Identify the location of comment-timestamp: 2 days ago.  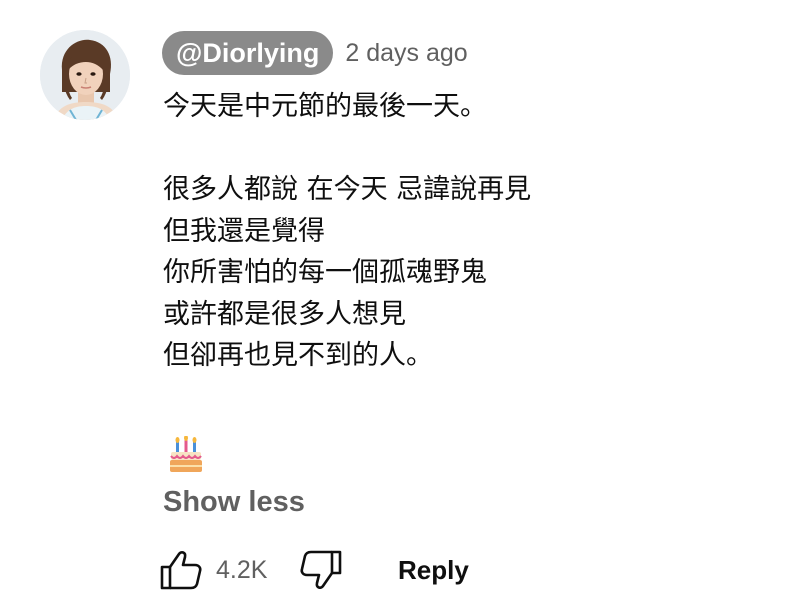
(406, 53).